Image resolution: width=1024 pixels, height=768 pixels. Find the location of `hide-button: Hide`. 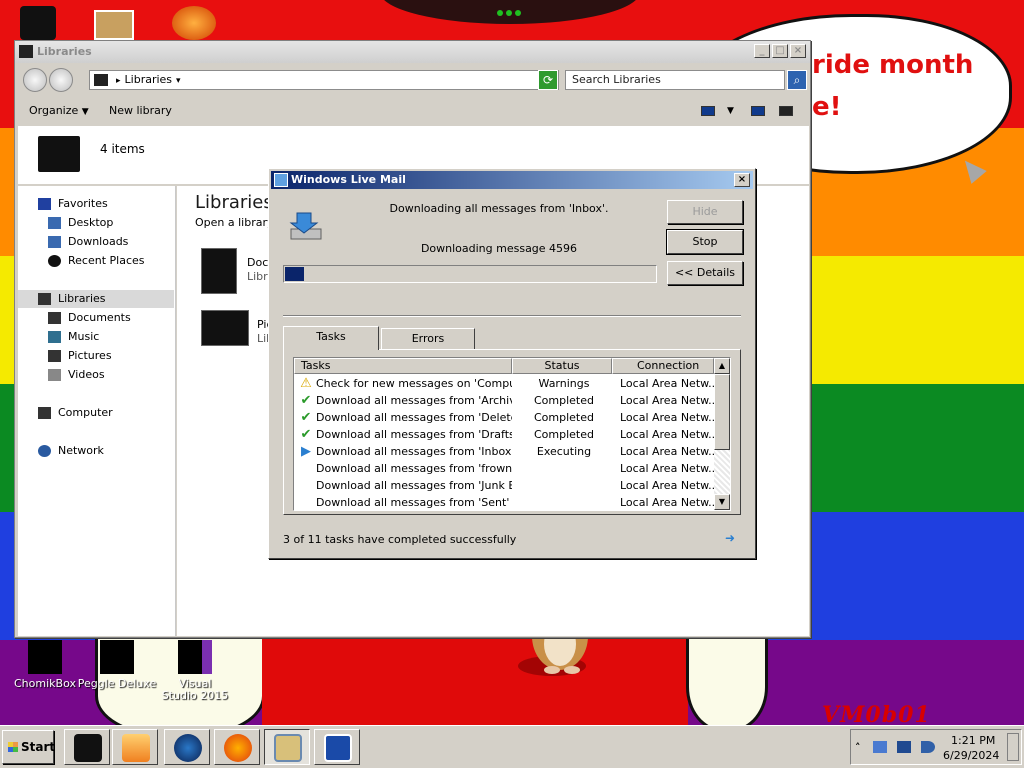

hide-button: Hide is located at coordinates (705, 212).